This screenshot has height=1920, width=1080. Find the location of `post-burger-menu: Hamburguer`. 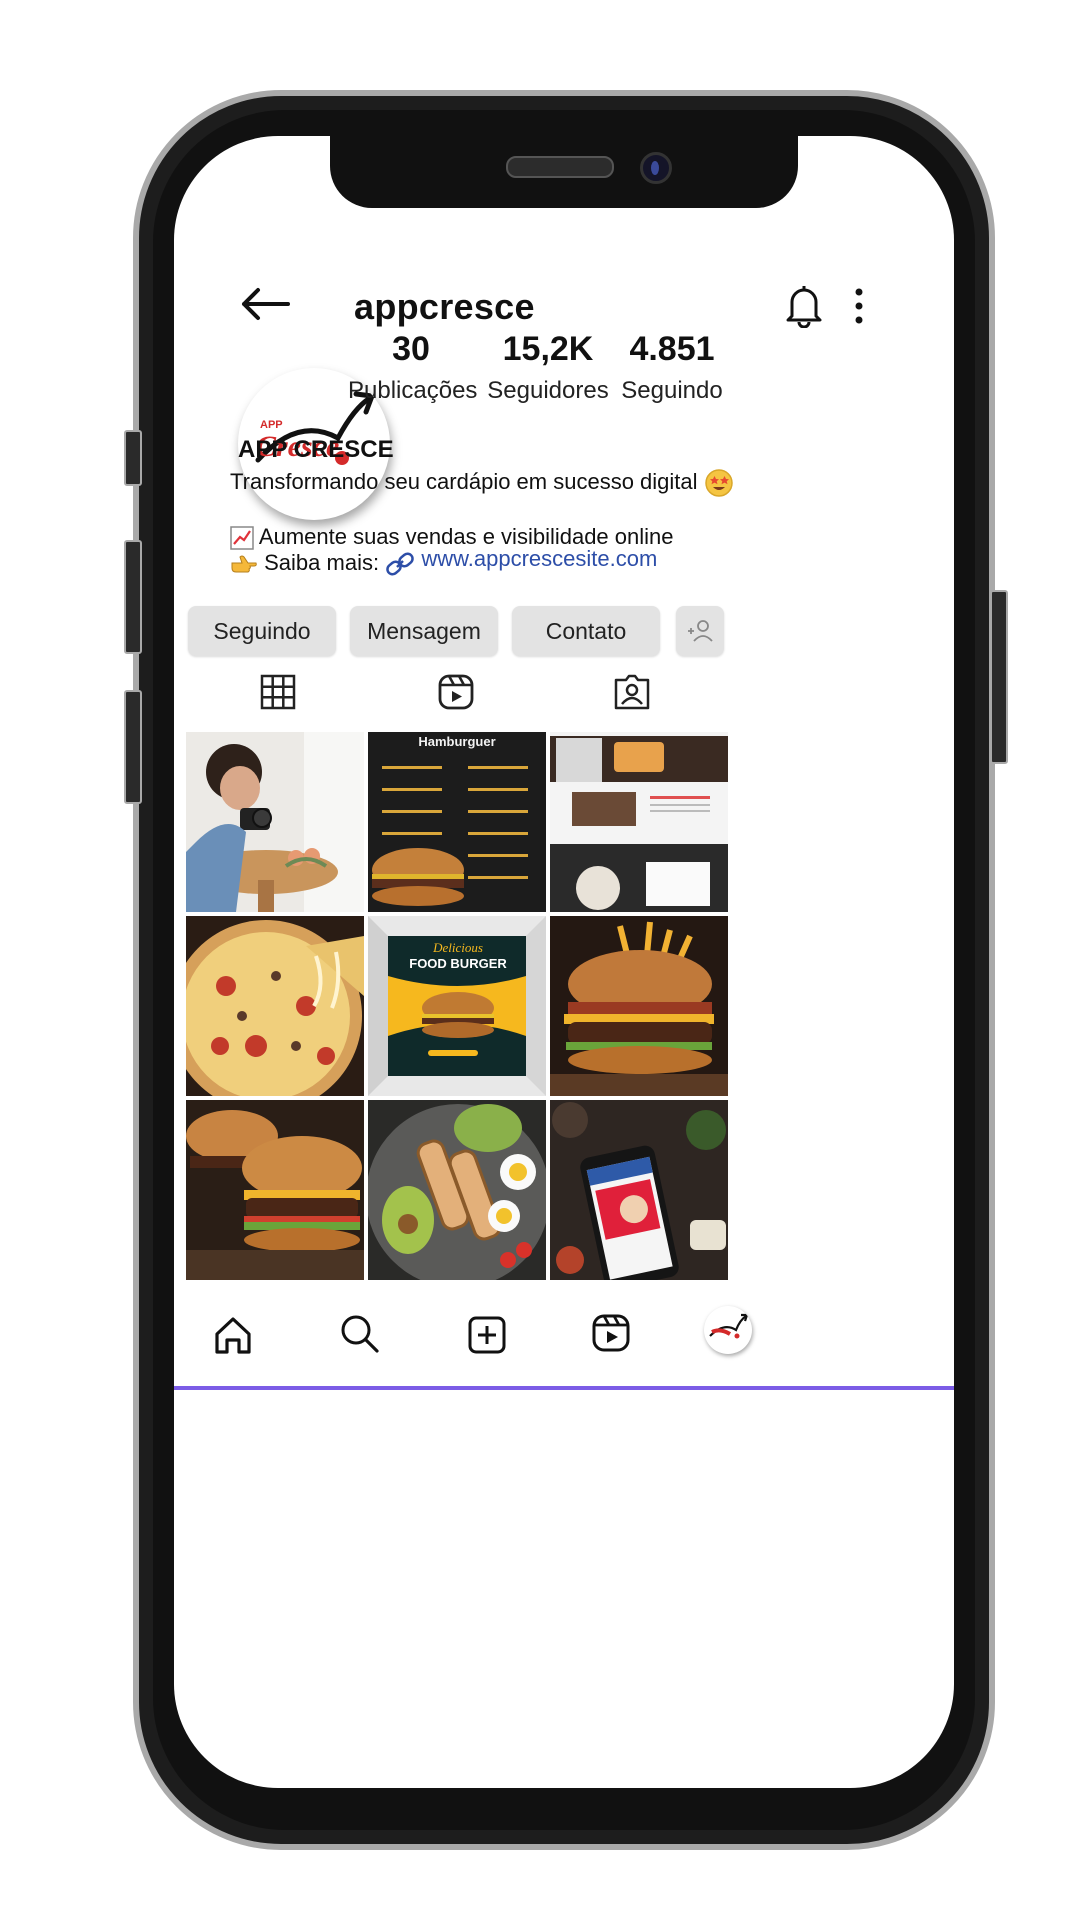

post-burger-menu: Hamburguer is located at coordinates (457, 822).